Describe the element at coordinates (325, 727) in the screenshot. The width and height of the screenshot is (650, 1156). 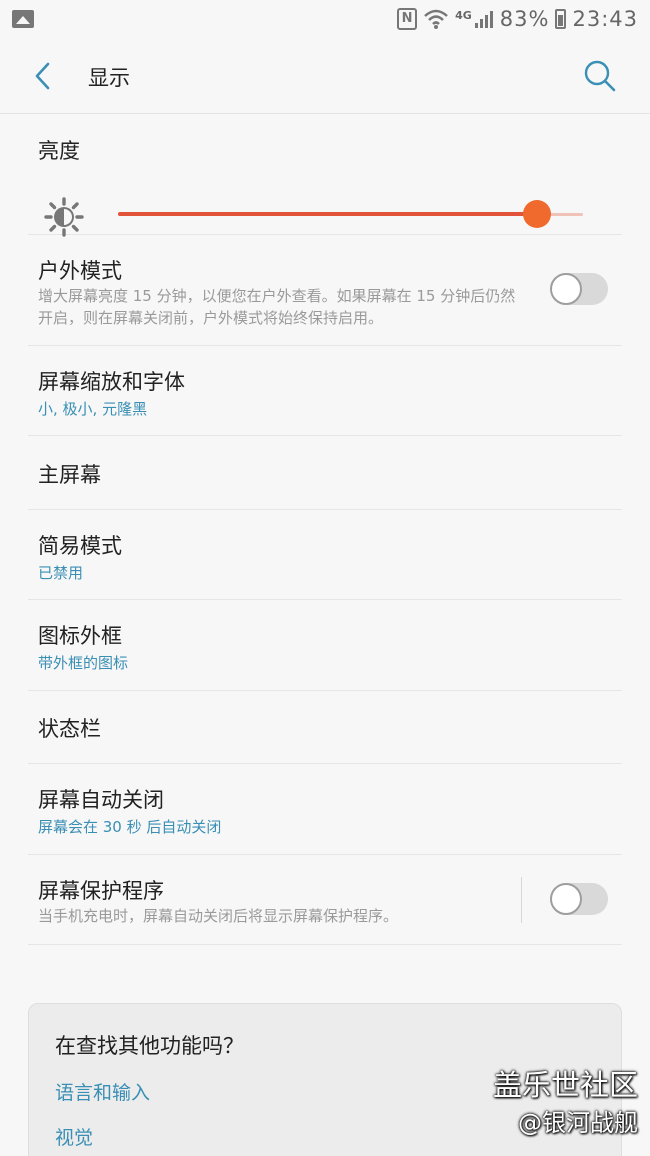
I see `status-bar-item: 状态栏` at that location.